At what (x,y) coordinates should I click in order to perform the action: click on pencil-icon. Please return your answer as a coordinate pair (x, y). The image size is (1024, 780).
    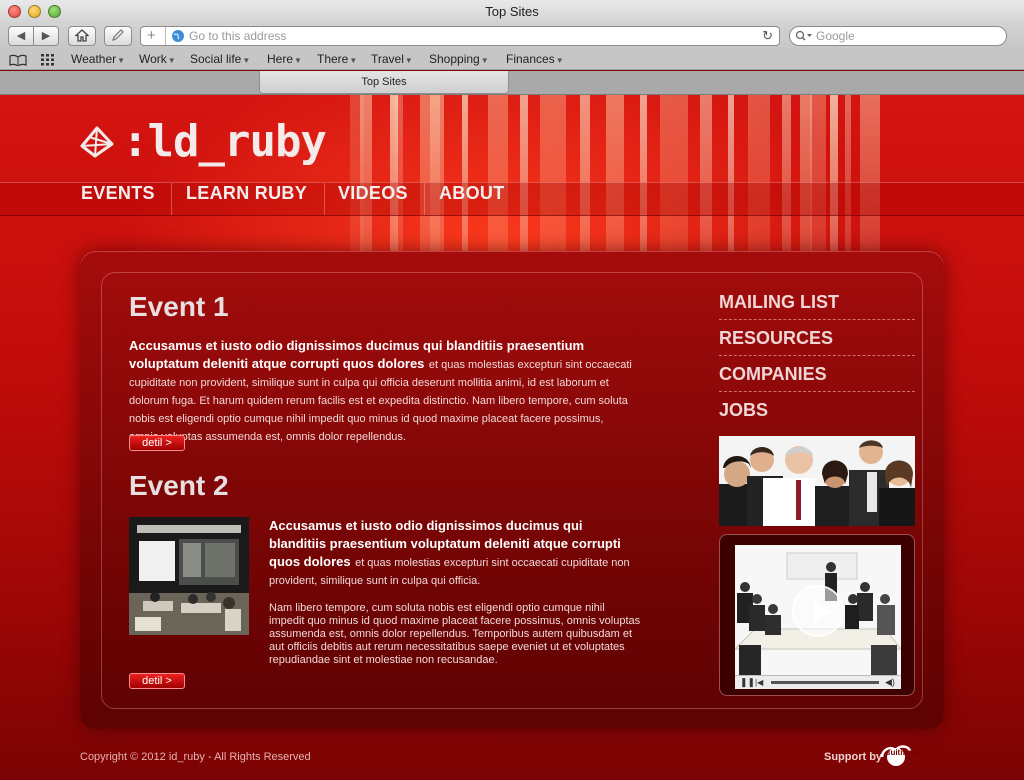
    Looking at the image, I should click on (118, 35).